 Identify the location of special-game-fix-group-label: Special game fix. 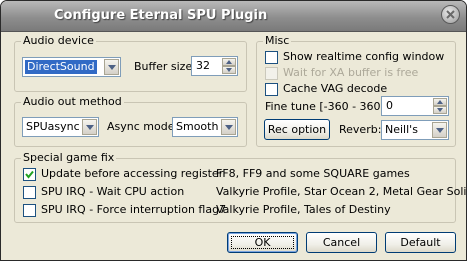
(69, 158).